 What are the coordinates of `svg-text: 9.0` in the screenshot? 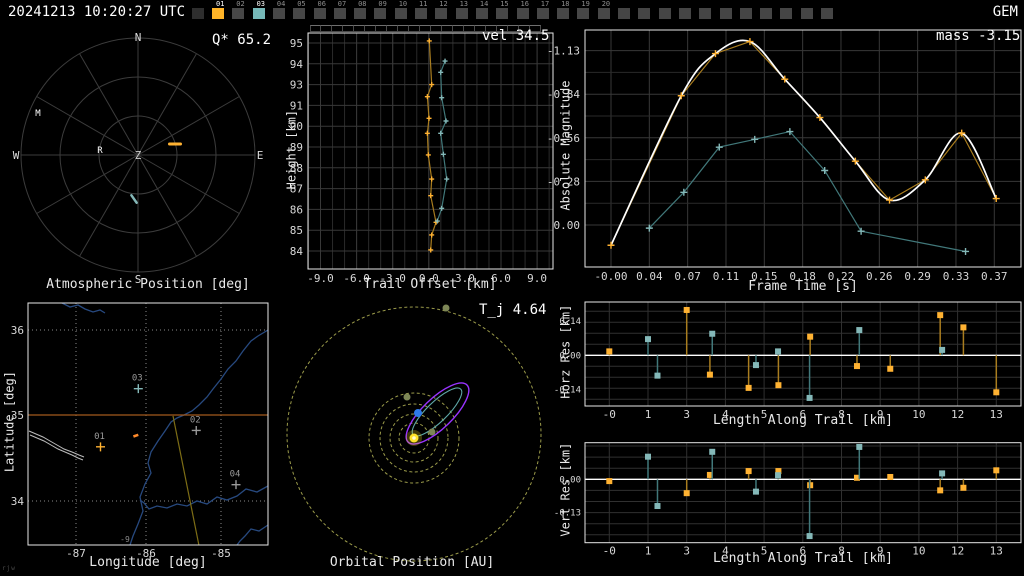 It's located at (537, 278).